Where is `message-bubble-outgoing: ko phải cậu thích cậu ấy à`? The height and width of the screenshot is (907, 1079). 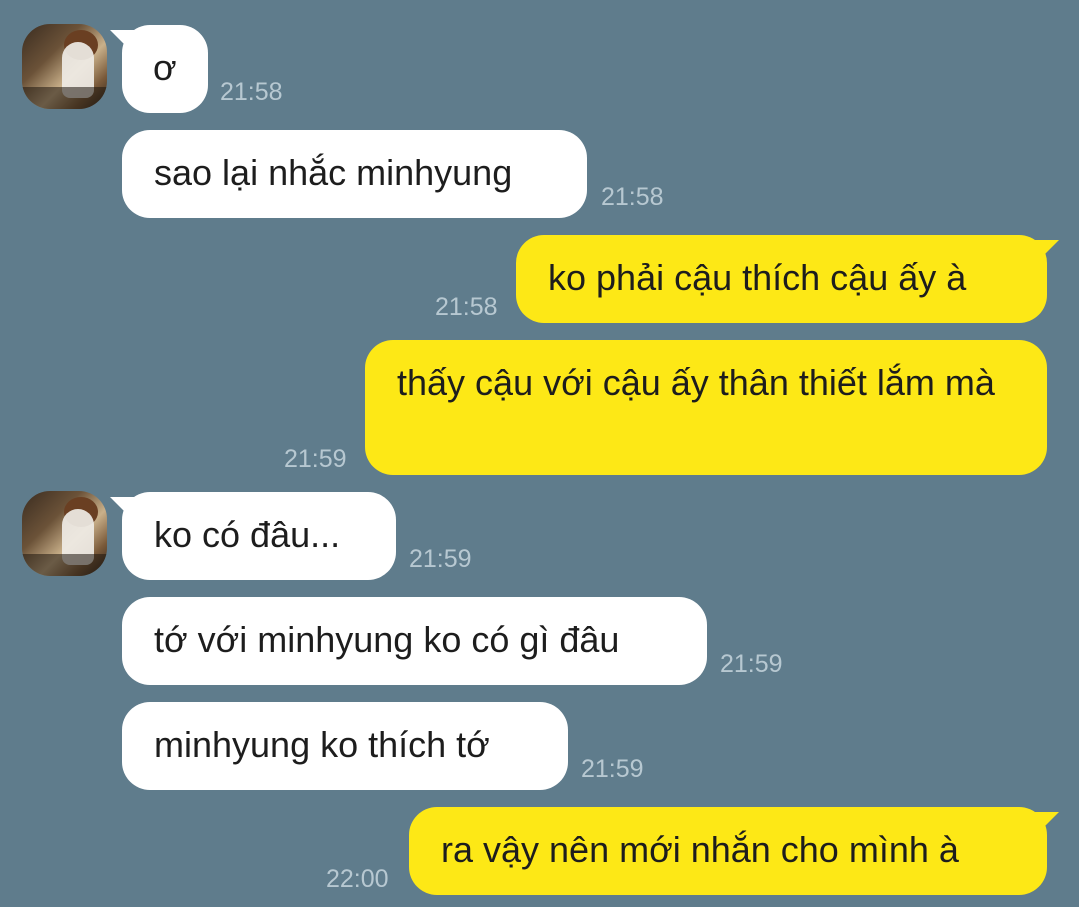 message-bubble-outgoing: ko phải cậu thích cậu ấy à is located at coordinates (781, 279).